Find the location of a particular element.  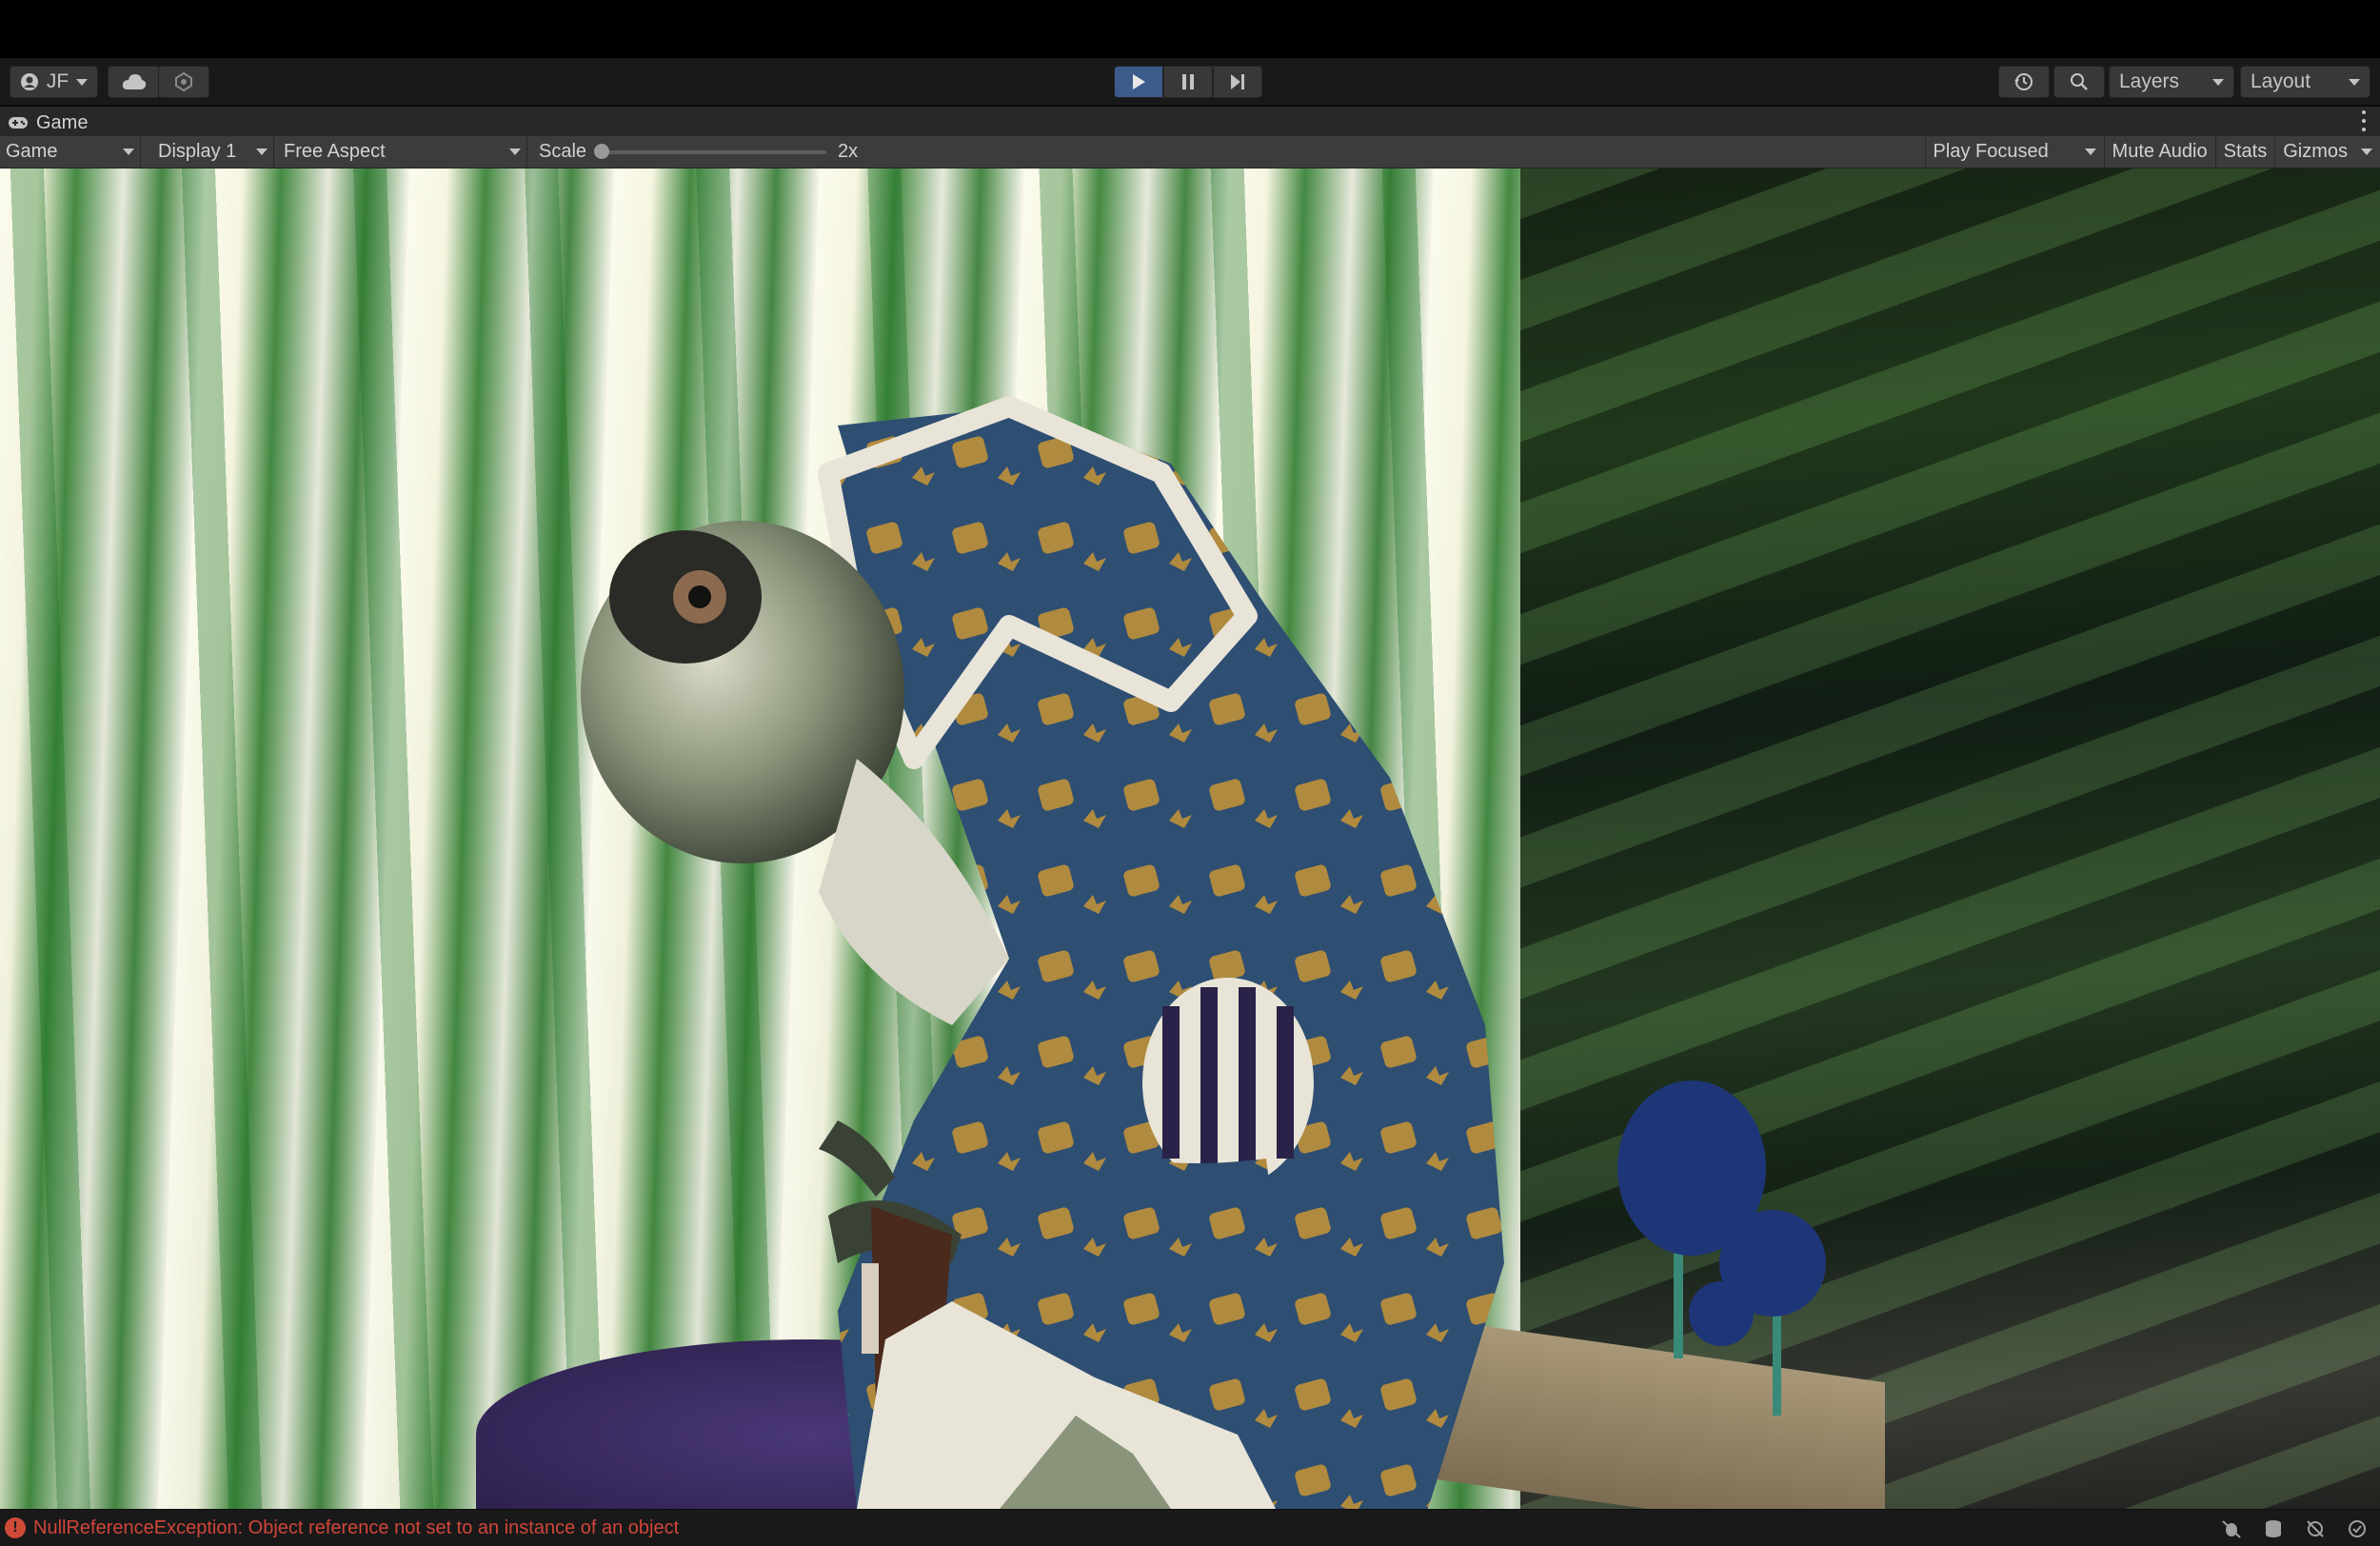

account-dropdown: JF is located at coordinates (54, 82).